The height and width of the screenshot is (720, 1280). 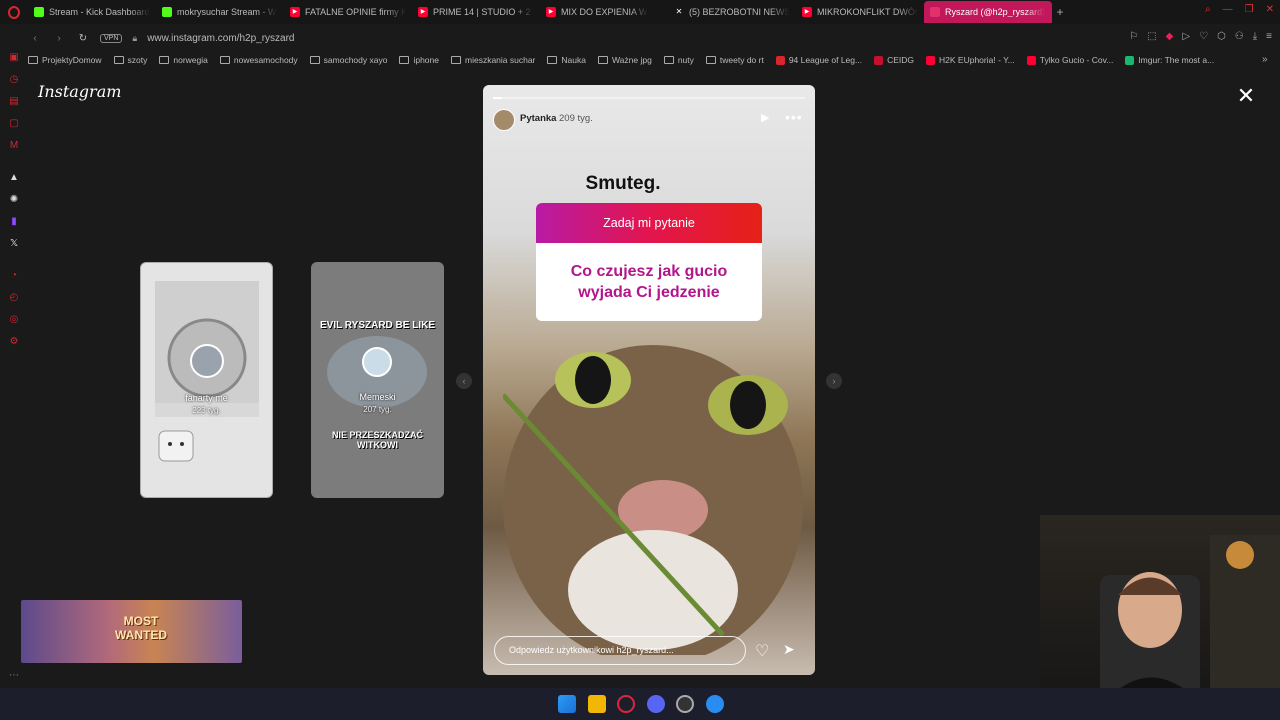 What do you see at coordinates (504, 120) in the screenshot?
I see `avatar` at bounding box center [504, 120].